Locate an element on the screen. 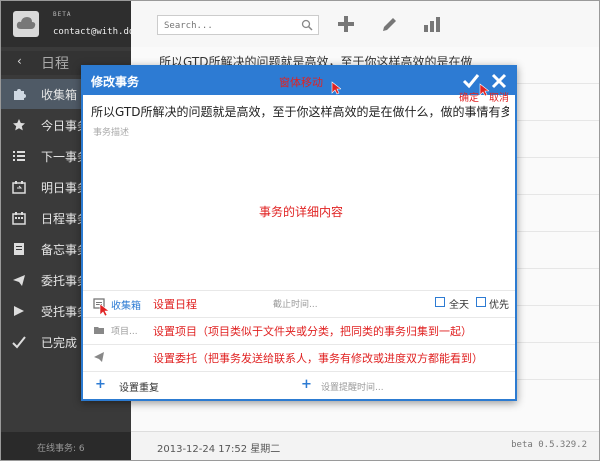 The image size is (600, 461). allday-checkbox is located at coordinates (440, 302).